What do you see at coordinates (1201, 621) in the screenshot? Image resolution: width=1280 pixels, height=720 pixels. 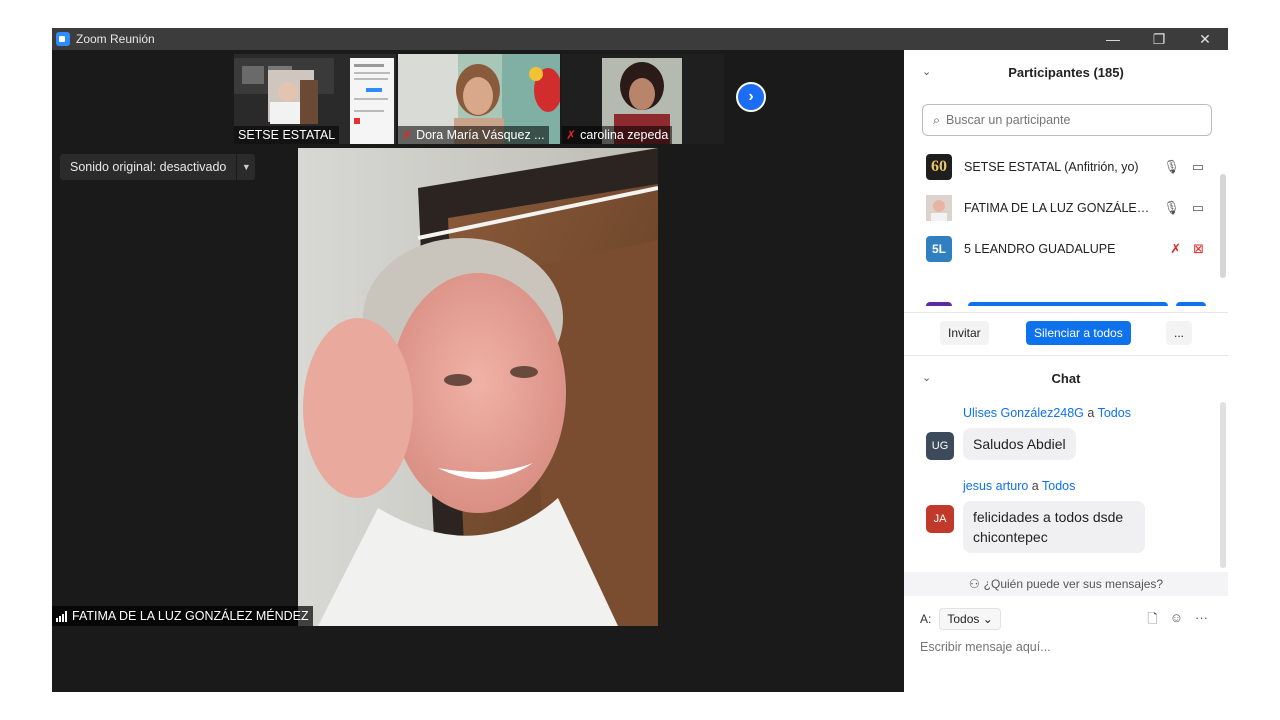 I see `more-icon: ···` at bounding box center [1201, 621].